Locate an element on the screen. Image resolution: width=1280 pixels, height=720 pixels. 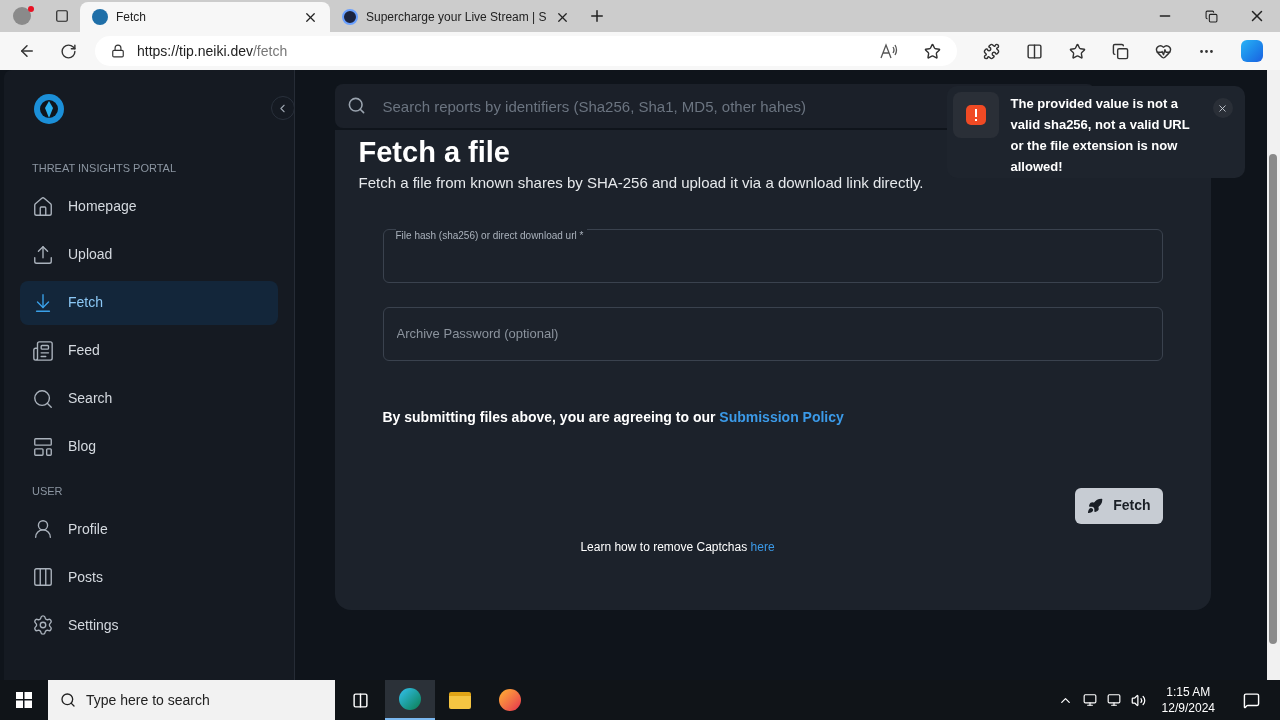
read-aloud-icon is located at coordinates (889, 51).